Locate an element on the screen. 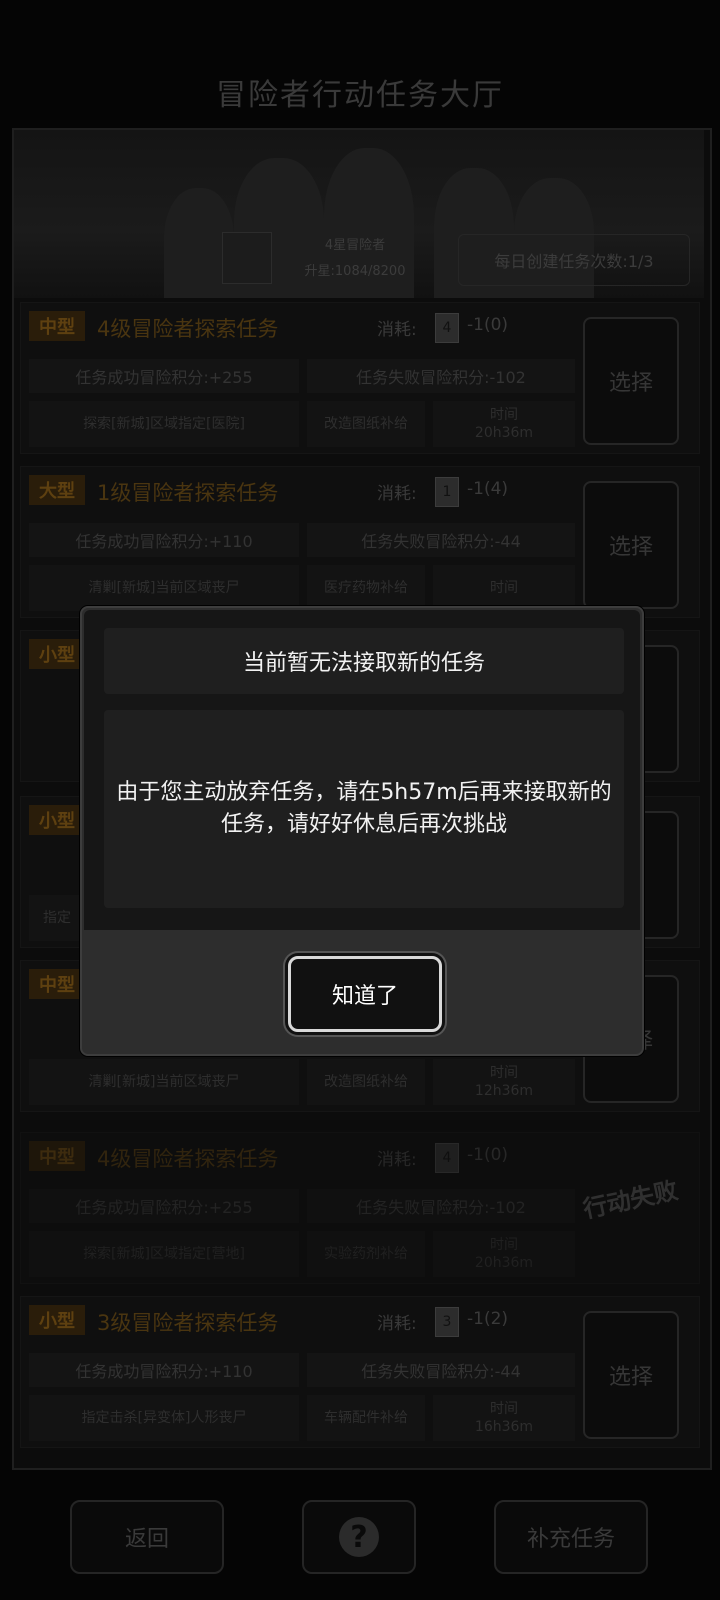 The image size is (720, 1600). dialog-message: 由于您主动放弃任务，请在5h57m后再来接取新的任务，请好好休息后再次挑战 is located at coordinates (364, 809).